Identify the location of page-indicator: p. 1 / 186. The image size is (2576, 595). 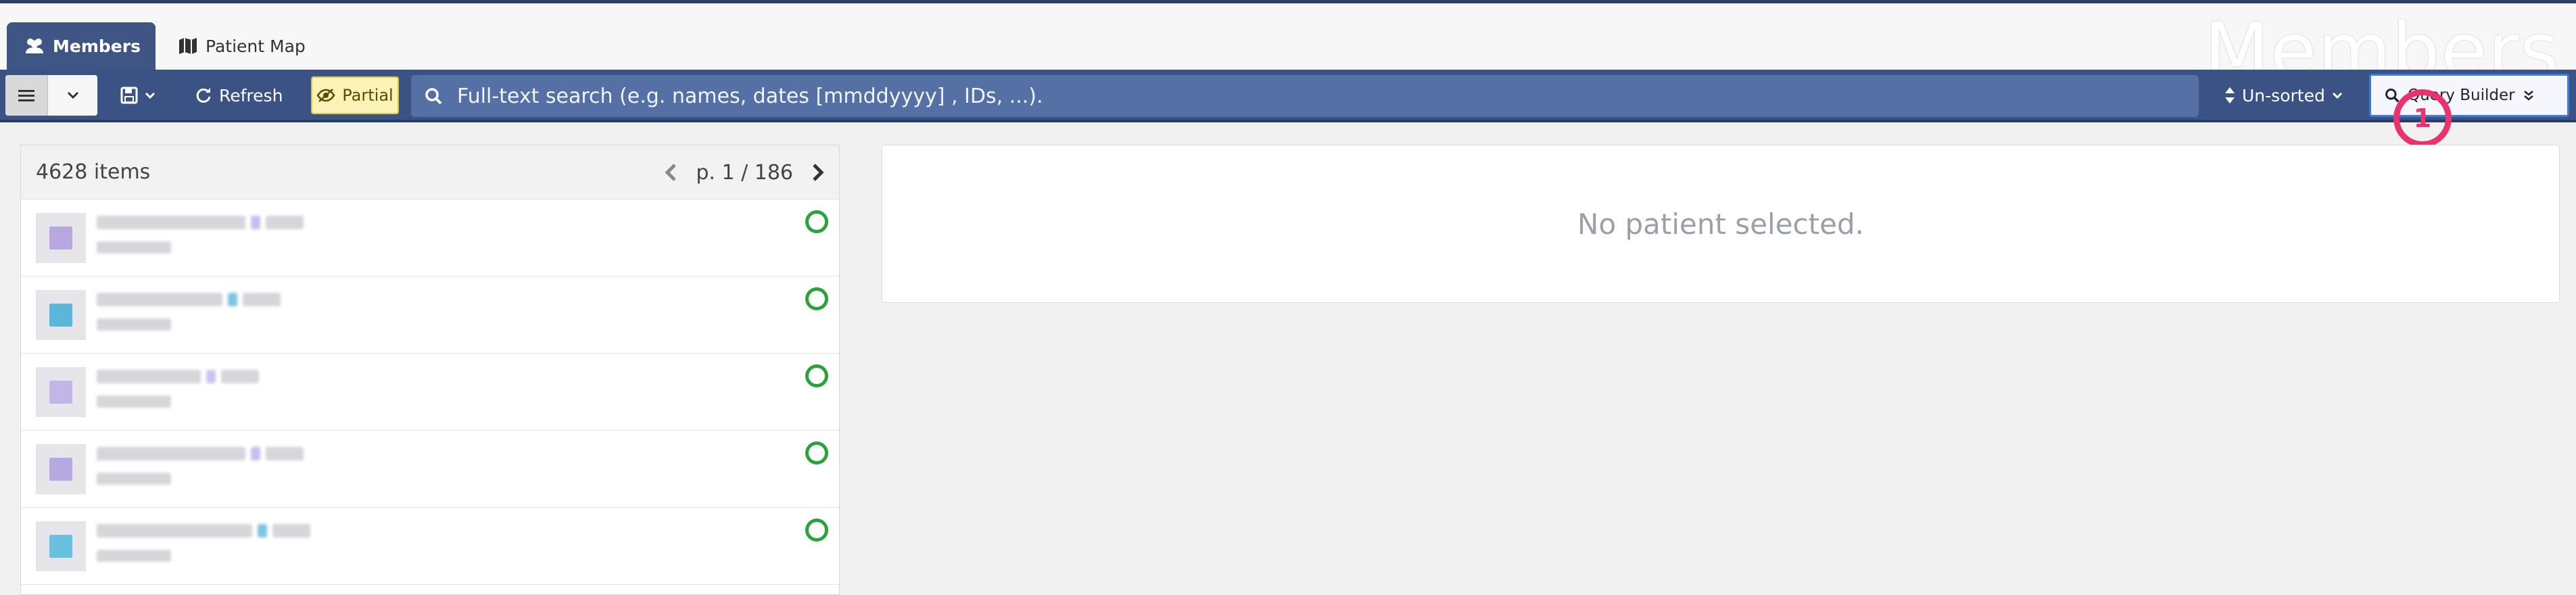
(744, 172).